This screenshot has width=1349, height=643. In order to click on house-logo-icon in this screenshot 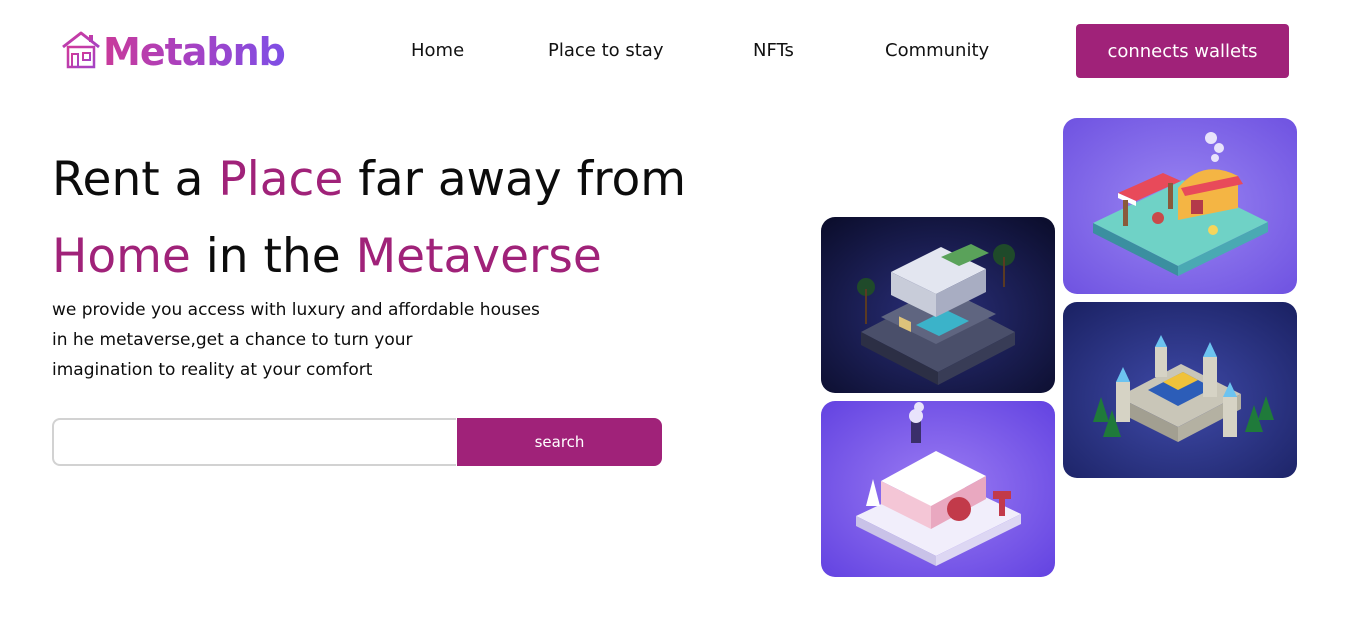, I will do `click(81, 52)`.